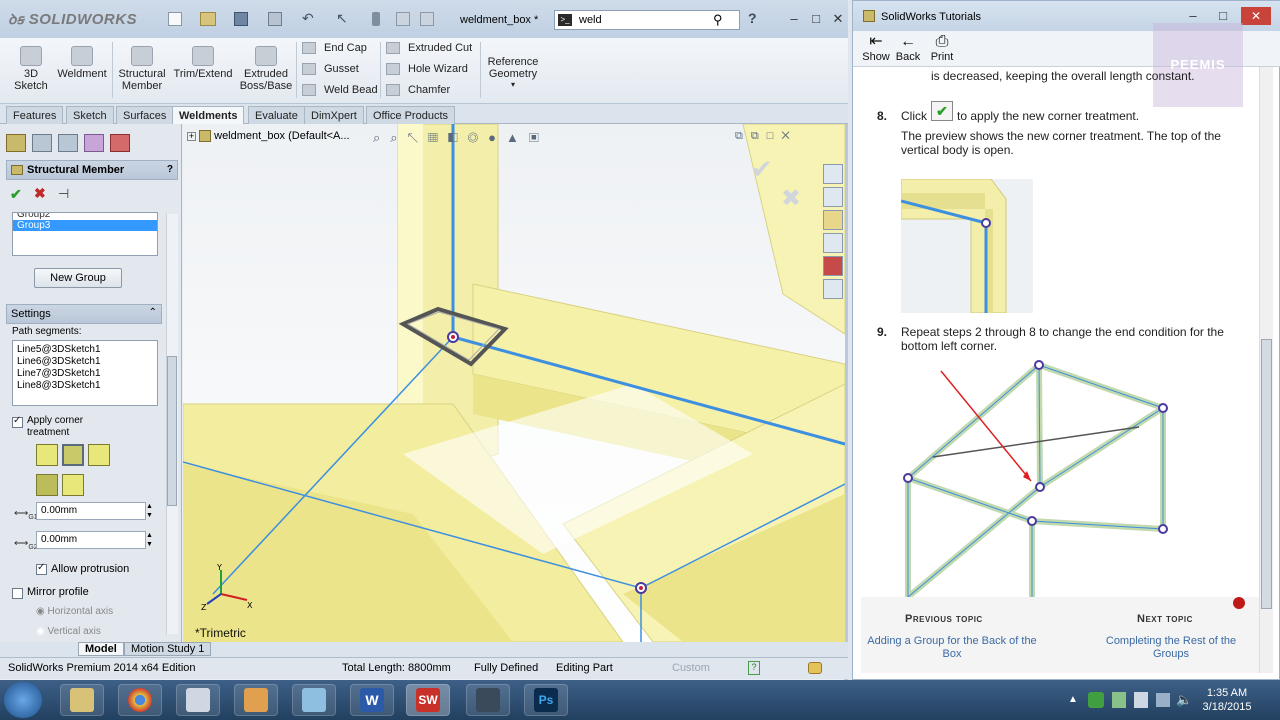  What do you see at coordinates (91, 511) in the screenshot?
I see `gap-g1-input: 0.00mm` at bounding box center [91, 511].